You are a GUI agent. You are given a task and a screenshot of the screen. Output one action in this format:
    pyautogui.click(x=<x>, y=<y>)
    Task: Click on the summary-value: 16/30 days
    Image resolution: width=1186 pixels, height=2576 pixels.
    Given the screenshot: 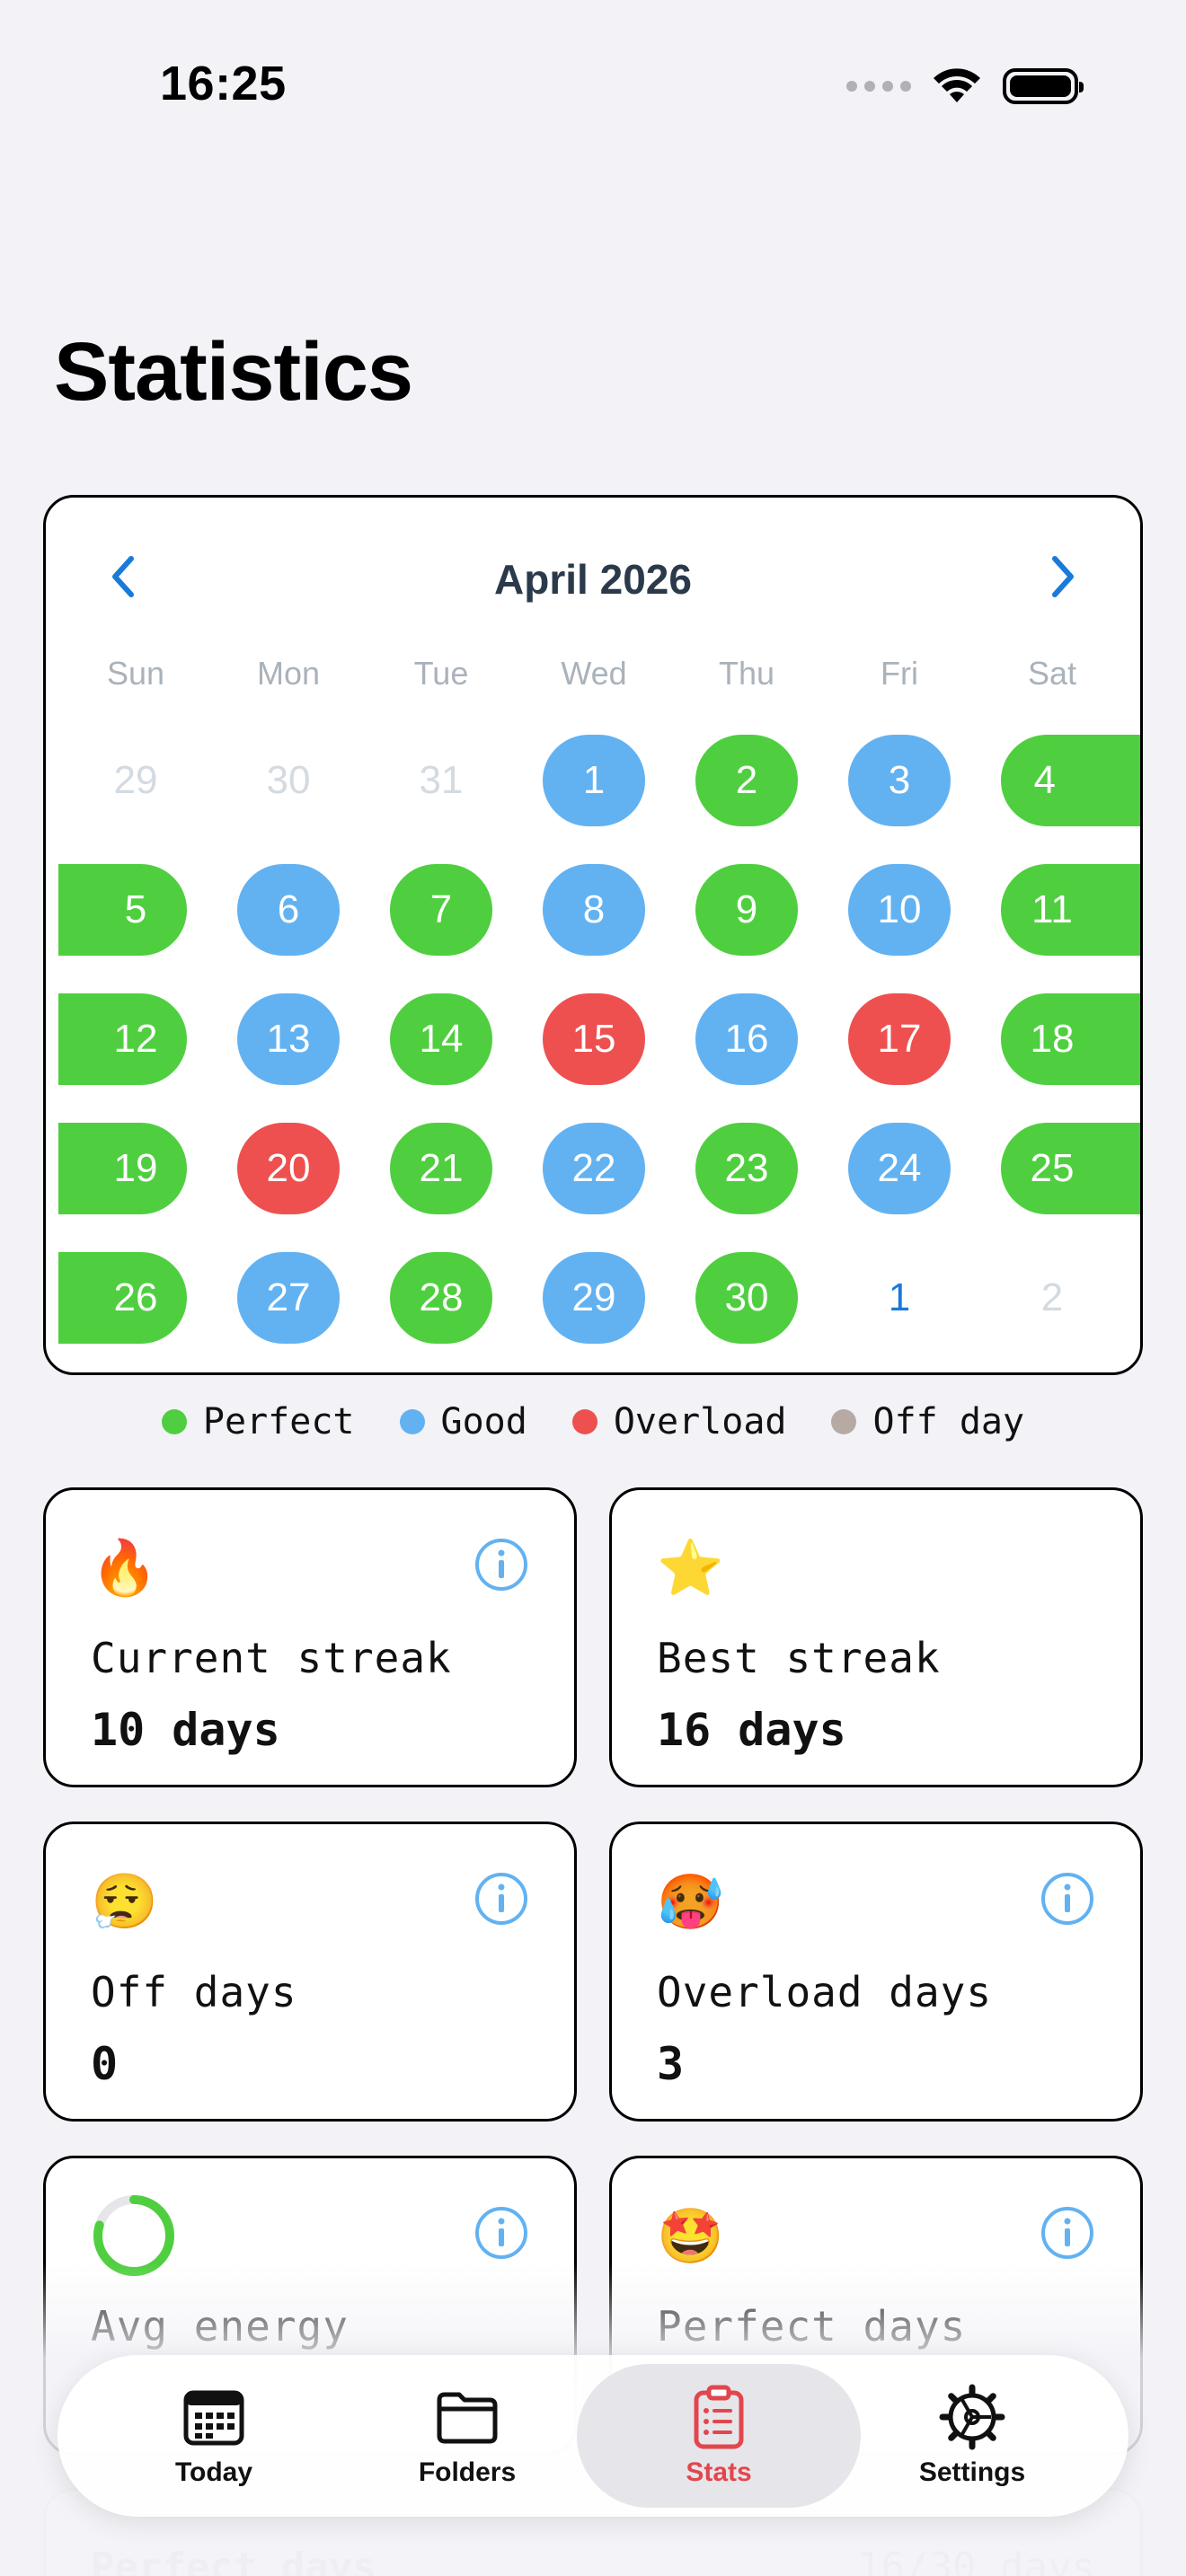 What is the action you would take?
    pyautogui.click(x=976, y=2560)
    